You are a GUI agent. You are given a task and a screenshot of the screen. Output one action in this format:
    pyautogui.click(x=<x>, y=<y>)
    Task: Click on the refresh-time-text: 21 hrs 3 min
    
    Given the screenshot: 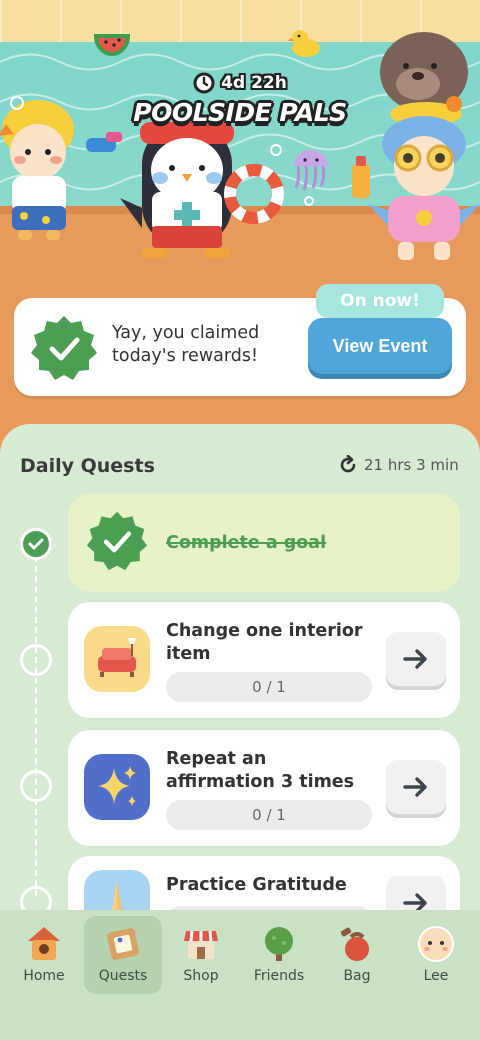 What is the action you would take?
    pyautogui.click(x=411, y=465)
    